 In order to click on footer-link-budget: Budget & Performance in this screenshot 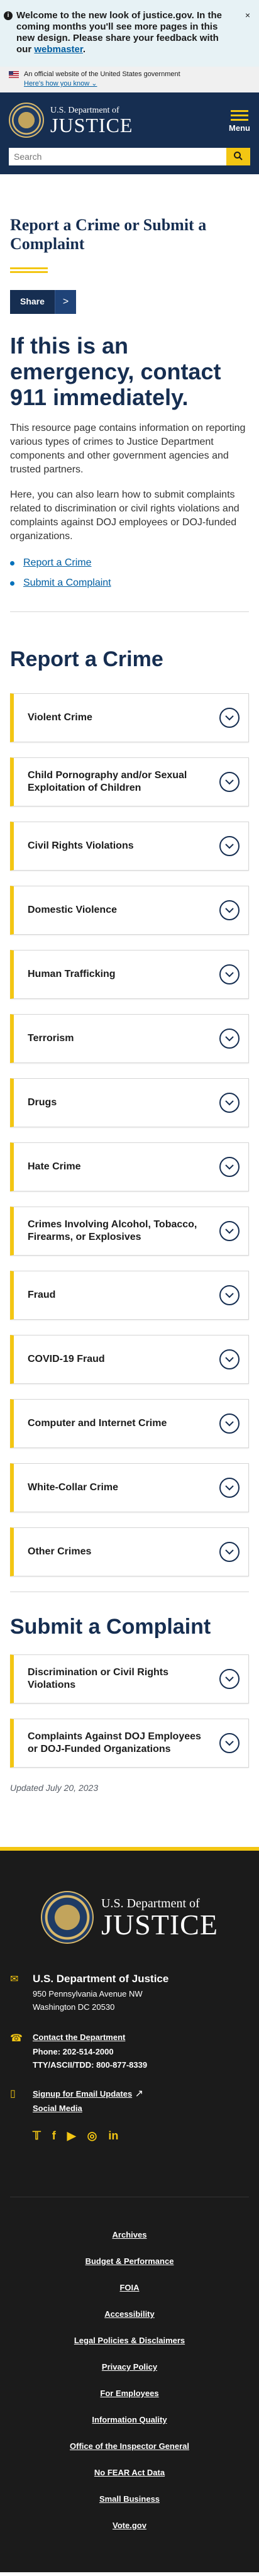, I will do `click(129, 2261)`.